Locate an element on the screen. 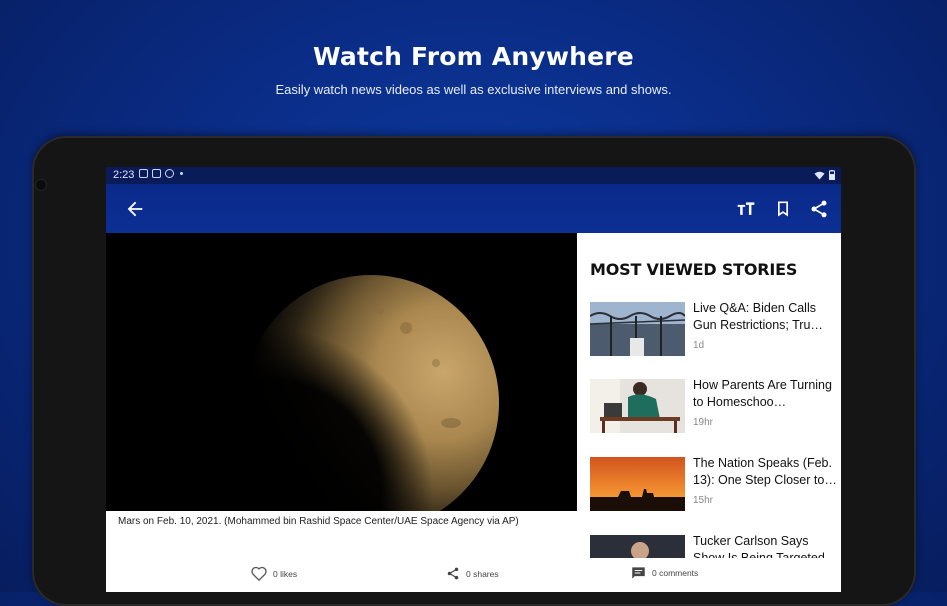 The image size is (947, 606). likes-count: 0 likes is located at coordinates (285, 573).